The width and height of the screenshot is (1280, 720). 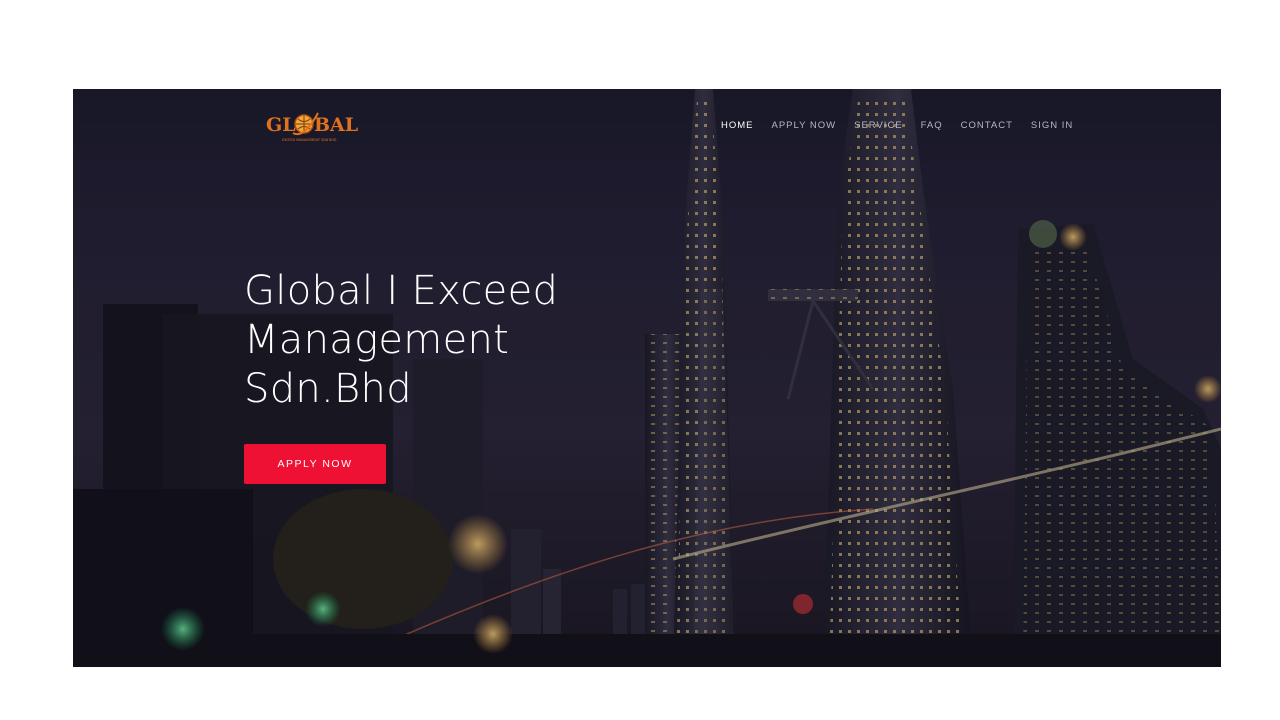 What do you see at coordinates (336, 125) in the screenshot?
I see `svg-text: BAL` at bounding box center [336, 125].